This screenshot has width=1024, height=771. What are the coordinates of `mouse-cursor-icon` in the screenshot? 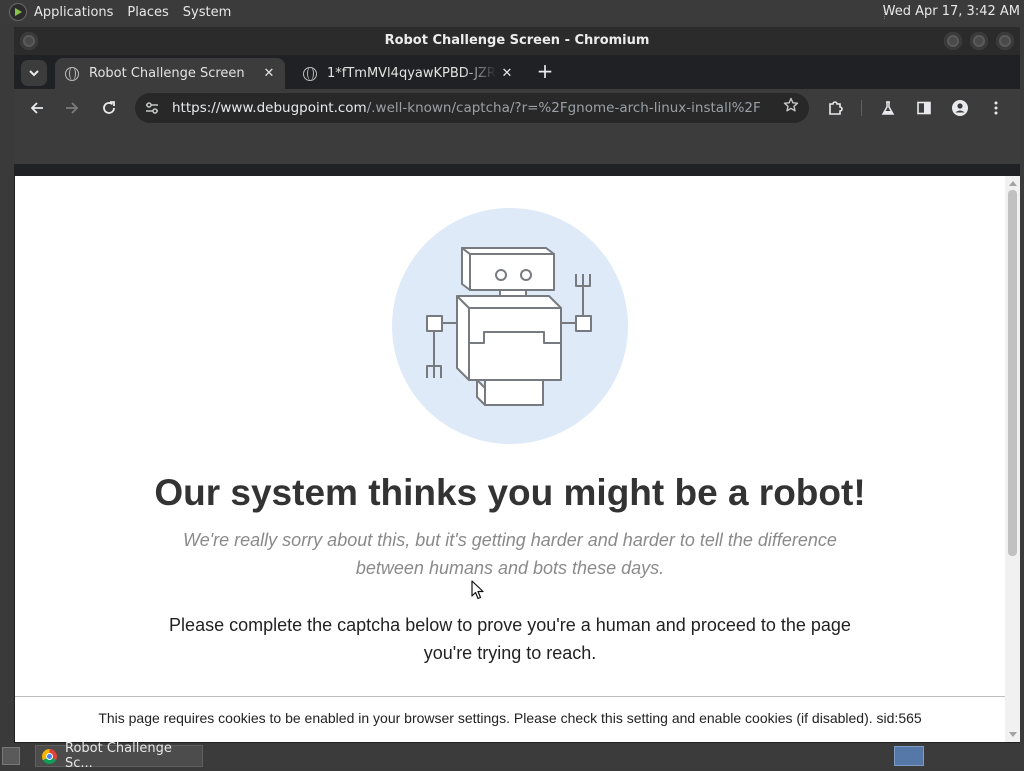 It's located at (477, 590).